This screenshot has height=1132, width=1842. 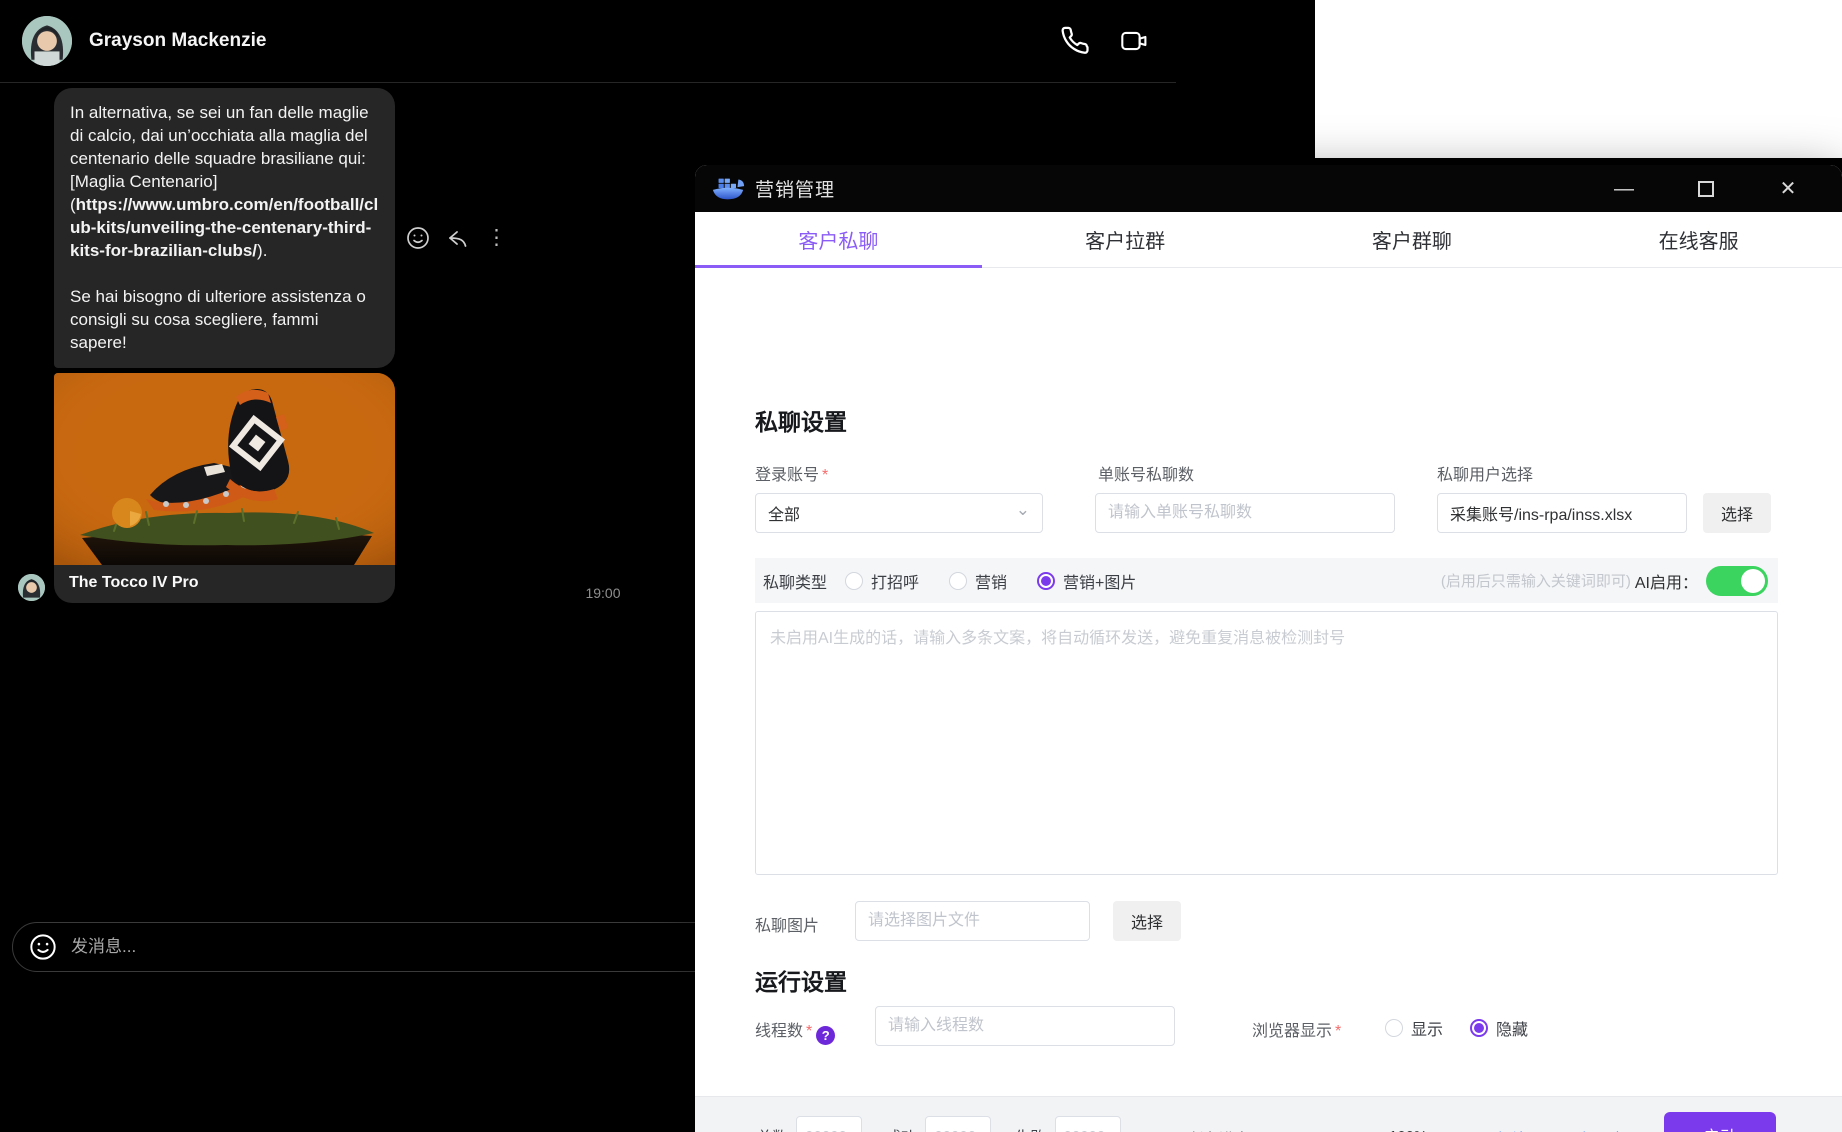 I want to click on ai-enable-toggle, so click(x=1737, y=580).